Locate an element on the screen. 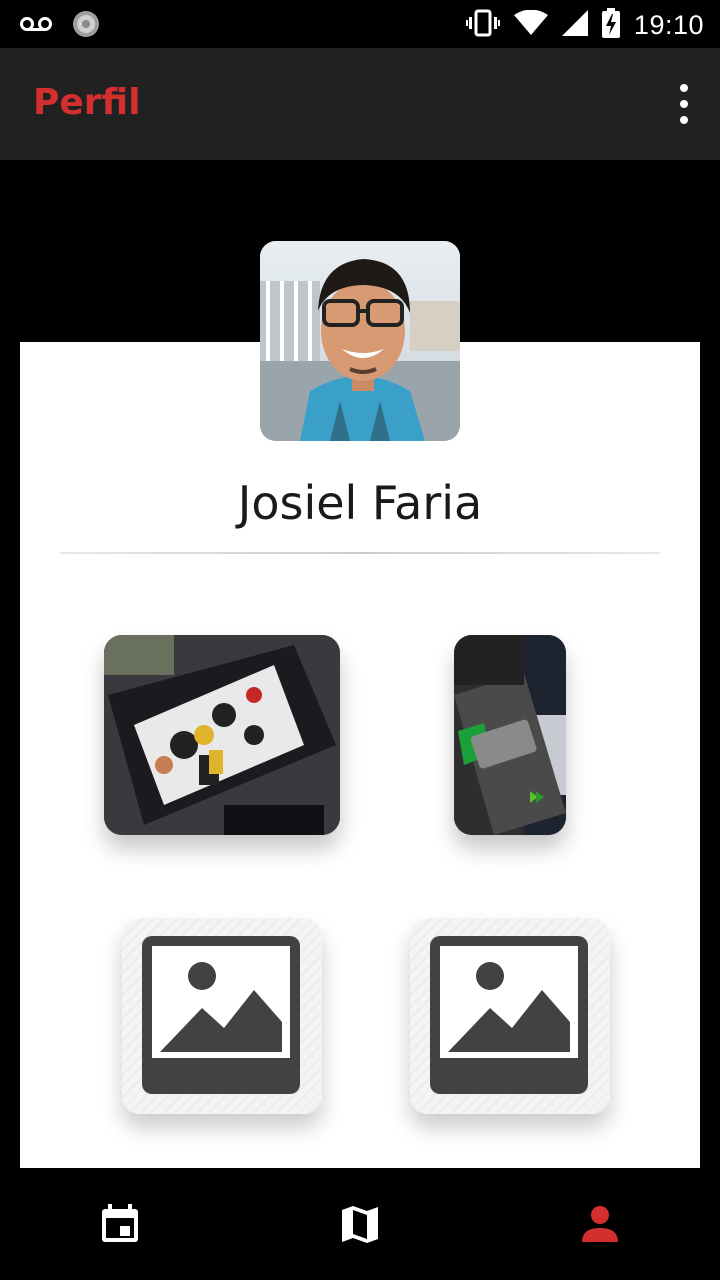  battery-charging-icon is located at coordinates (610, 25).